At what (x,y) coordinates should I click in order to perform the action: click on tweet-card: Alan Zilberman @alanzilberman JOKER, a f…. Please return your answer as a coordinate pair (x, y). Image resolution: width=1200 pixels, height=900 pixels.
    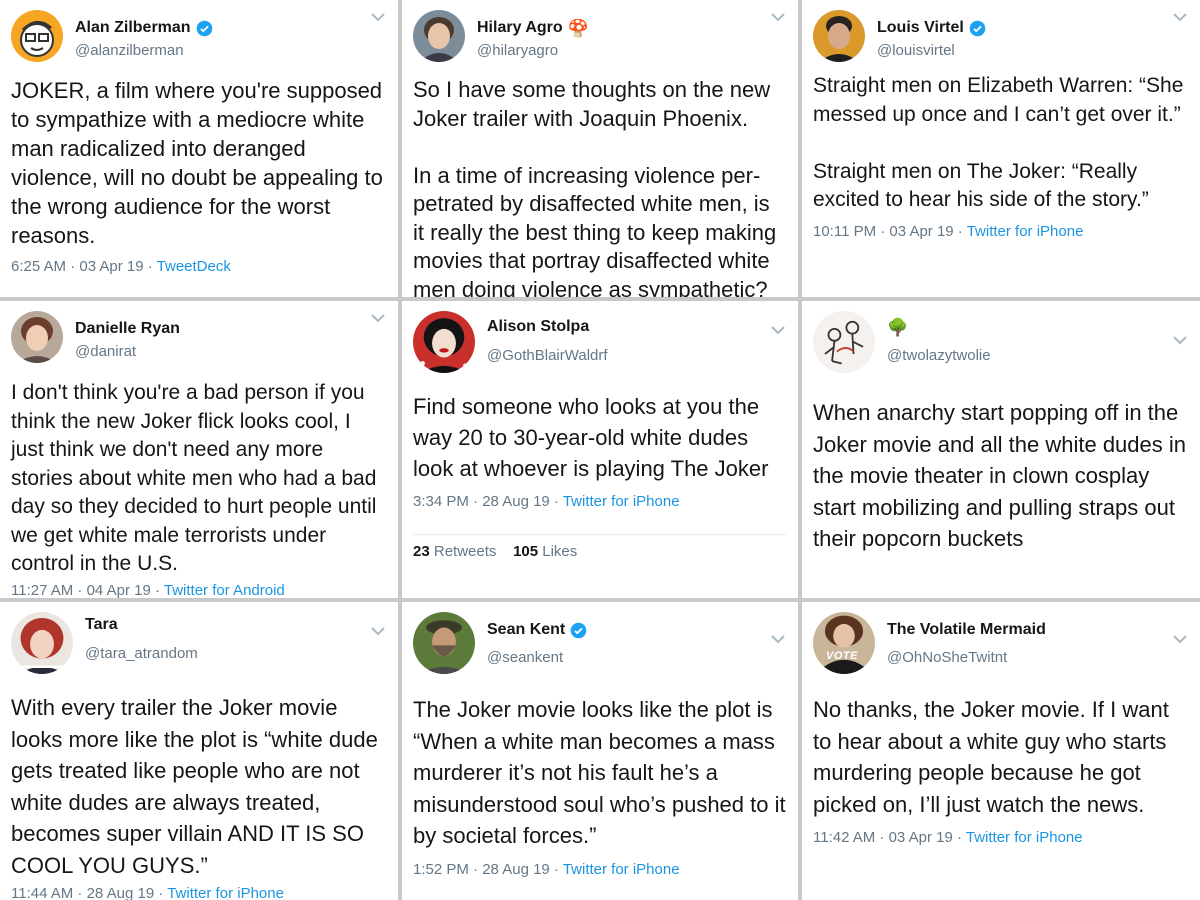
    Looking at the image, I should click on (199, 148).